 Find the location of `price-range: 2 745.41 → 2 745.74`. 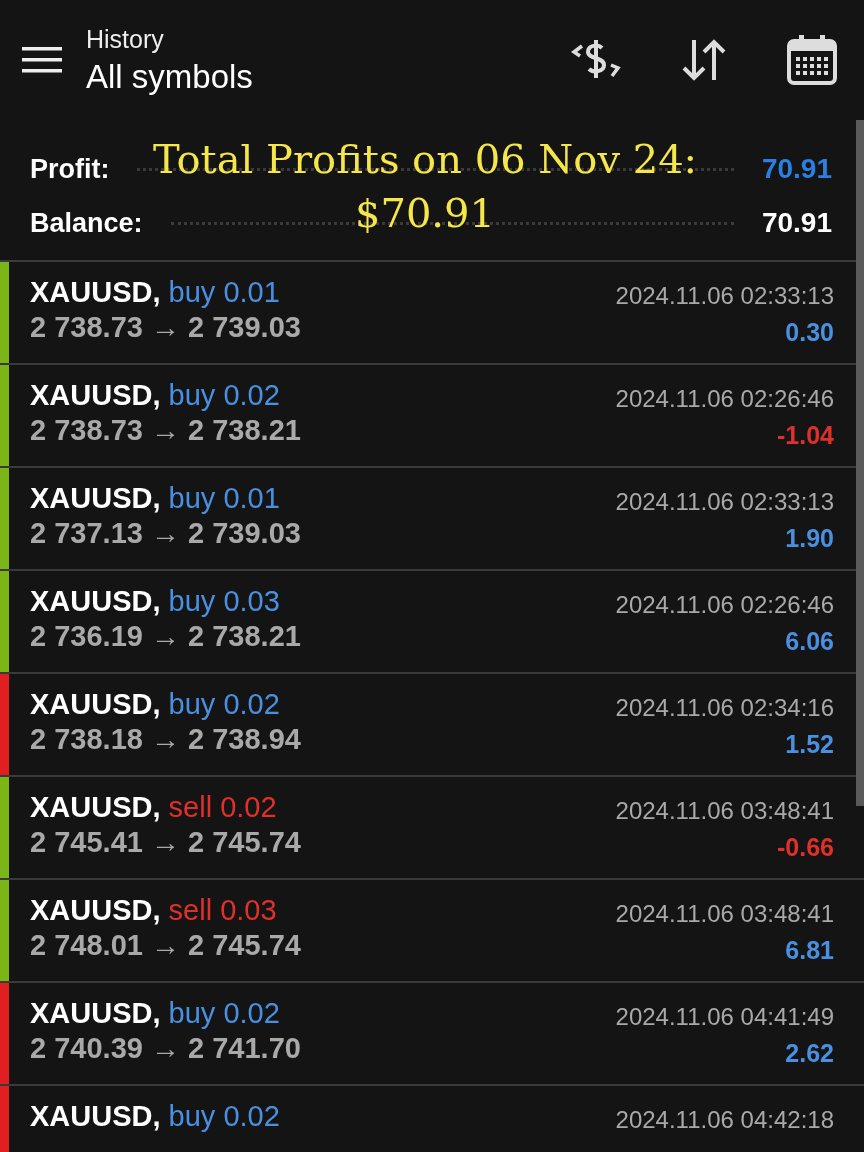

price-range: 2 745.41 → 2 745.74 is located at coordinates (165, 842).